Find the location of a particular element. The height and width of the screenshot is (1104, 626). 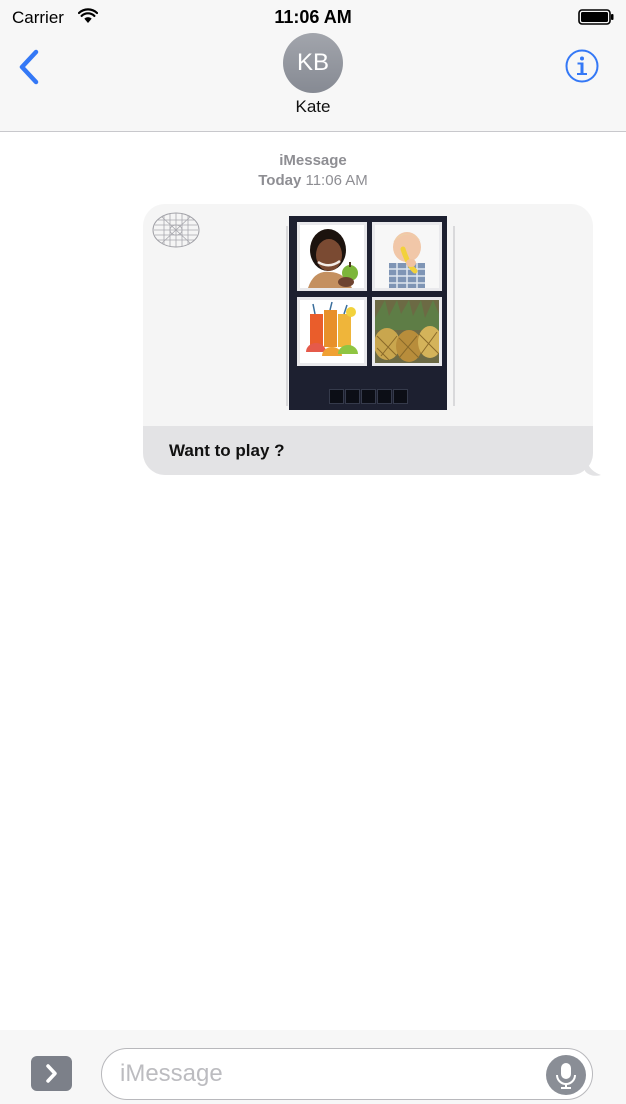

photo-fruit-juices is located at coordinates (332, 331).